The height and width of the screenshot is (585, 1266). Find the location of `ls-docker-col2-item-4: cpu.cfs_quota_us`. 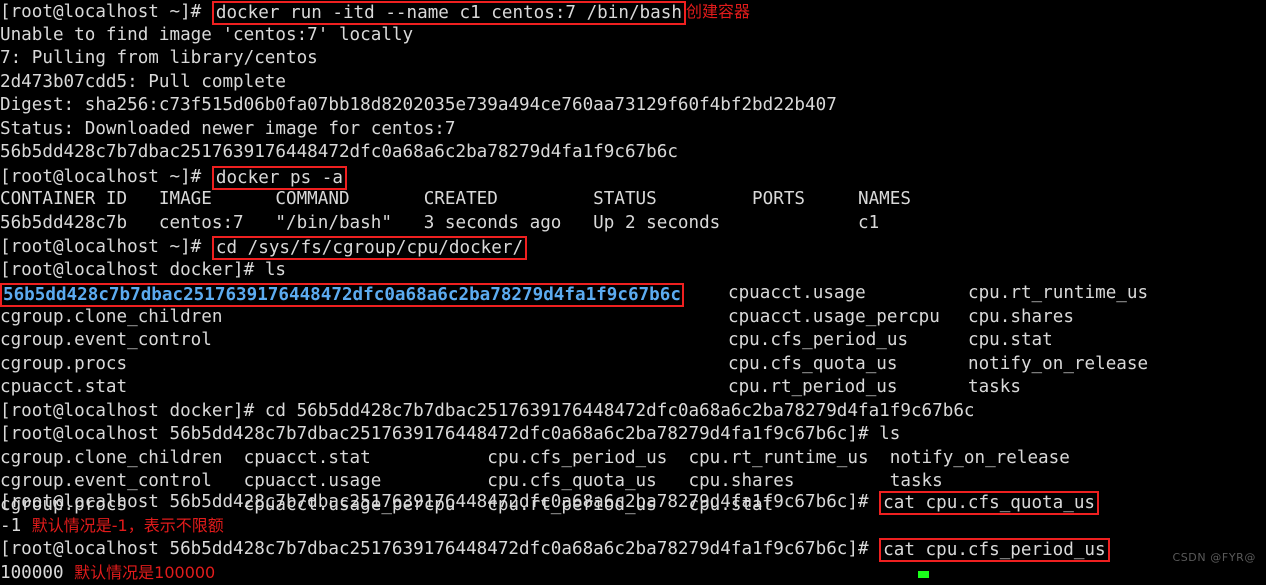

ls-docker-col2-item-4: cpu.cfs_quota_us is located at coordinates (813, 363).